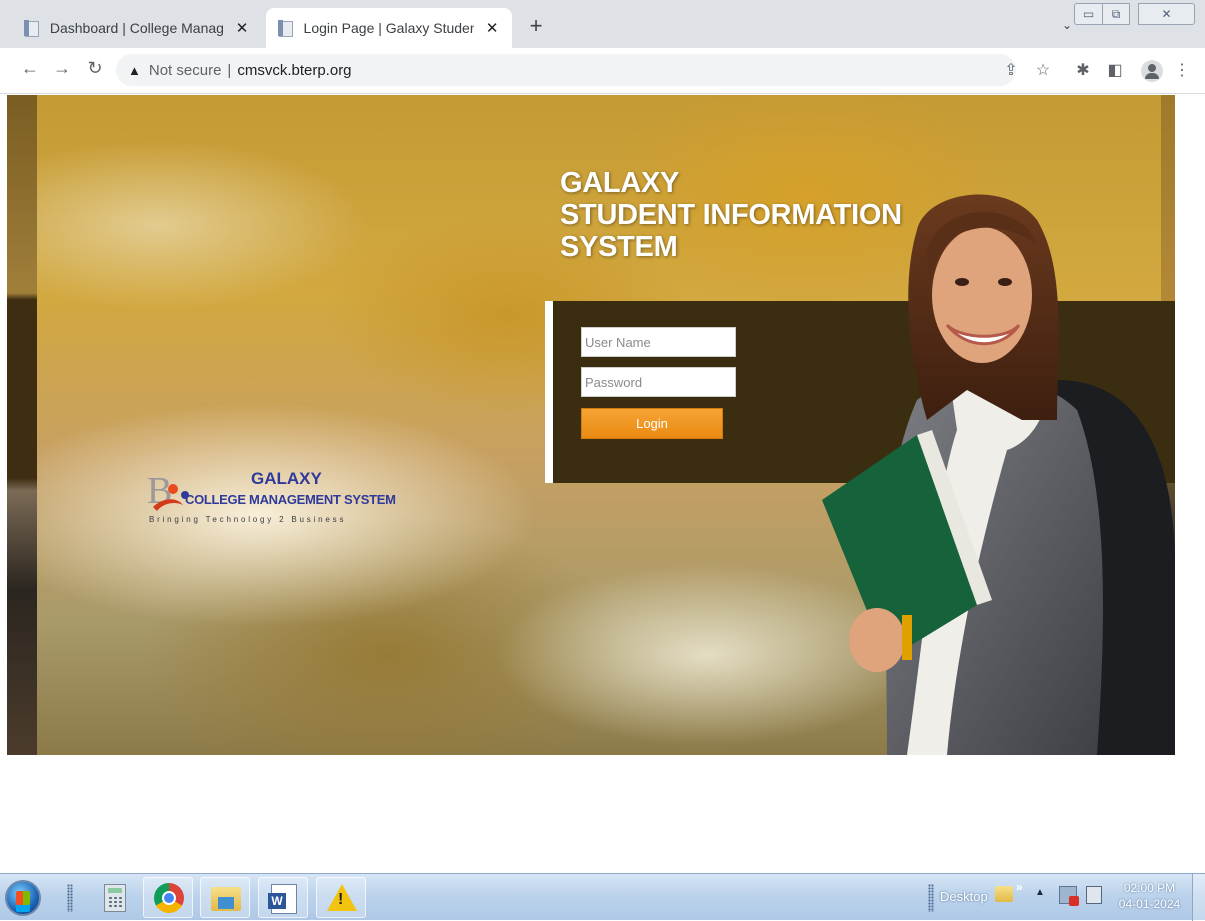 Image resolution: width=1205 pixels, height=921 pixels. I want to click on network-disconnected-icon, so click(1069, 896).